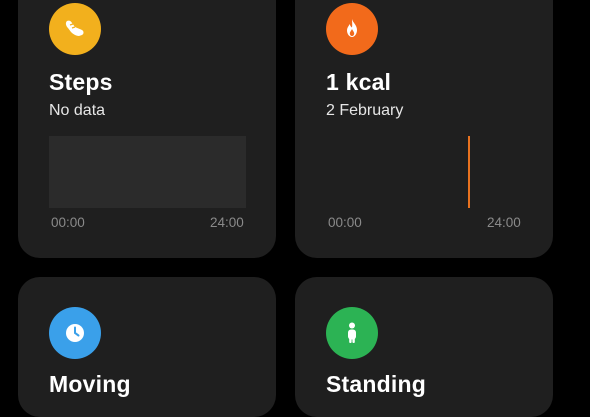 The height and width of the screenshot is (417, 590). What do you see at coordinates (345, 222) in the screenshot?
I see `calories-axis-start-label: 00:00` at bounding box center [345, 222].